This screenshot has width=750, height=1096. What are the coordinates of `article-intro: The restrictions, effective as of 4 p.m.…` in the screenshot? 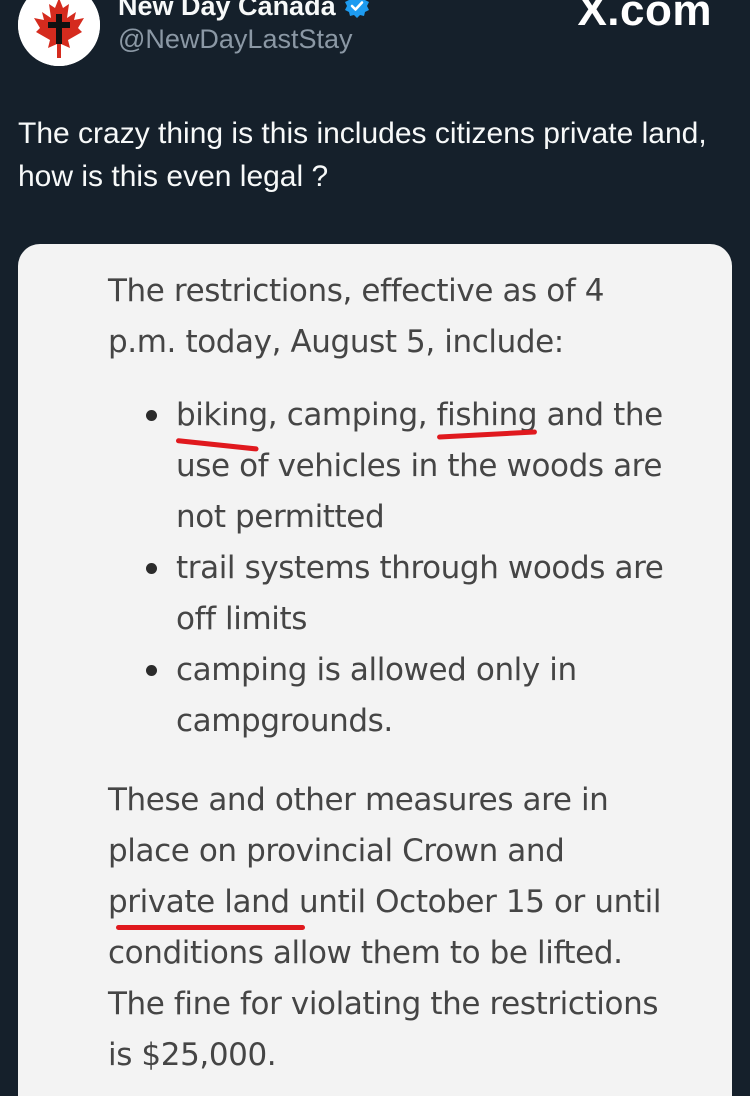 It's located at (356, 316).